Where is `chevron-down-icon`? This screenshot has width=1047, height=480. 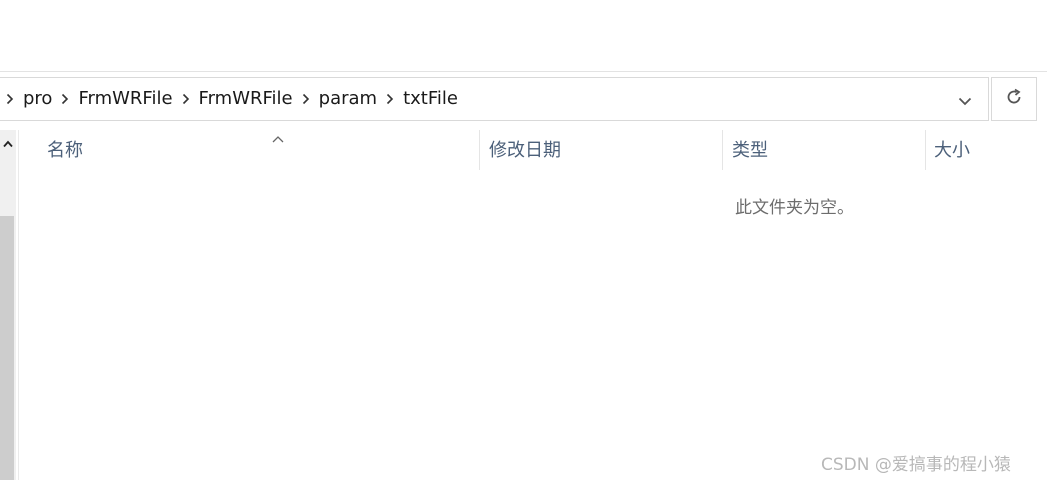
chevron-down-icon is located at coordinates (965, 100).